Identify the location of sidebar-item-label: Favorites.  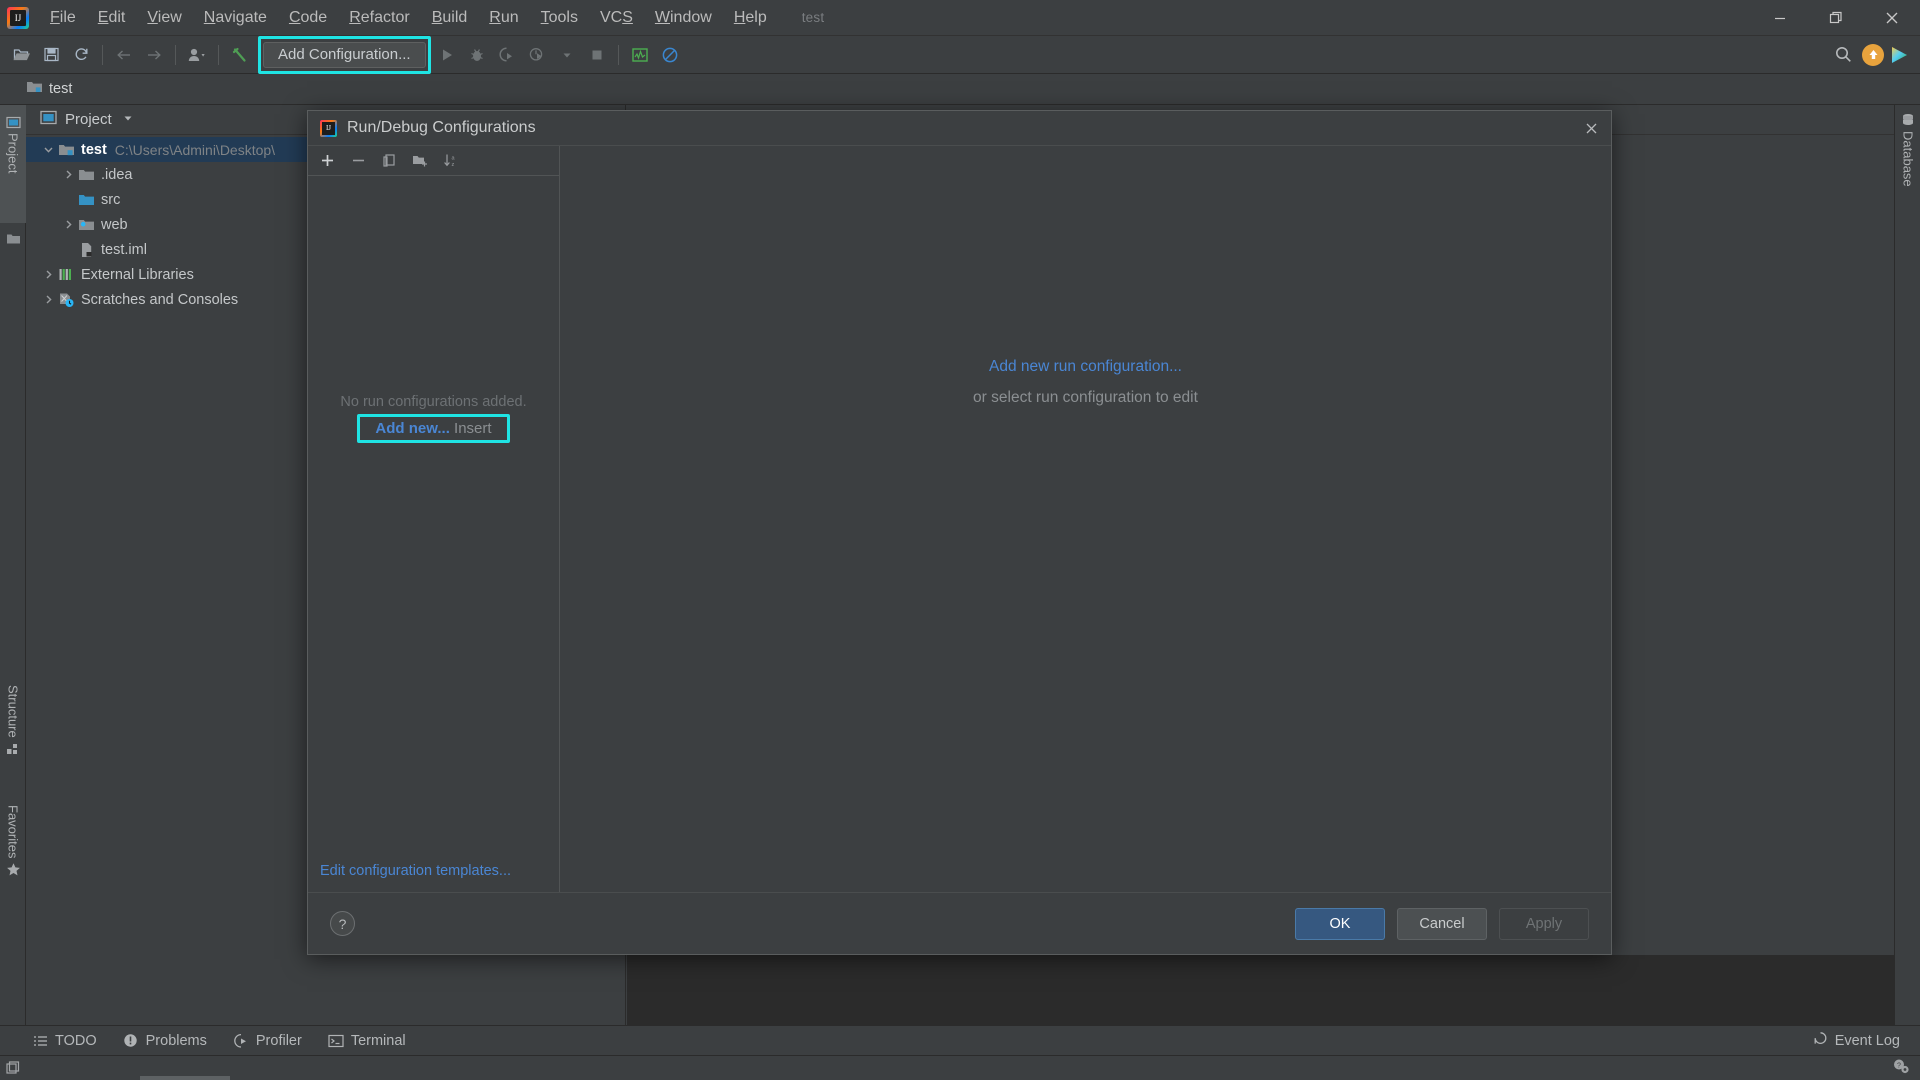
(13, 832).